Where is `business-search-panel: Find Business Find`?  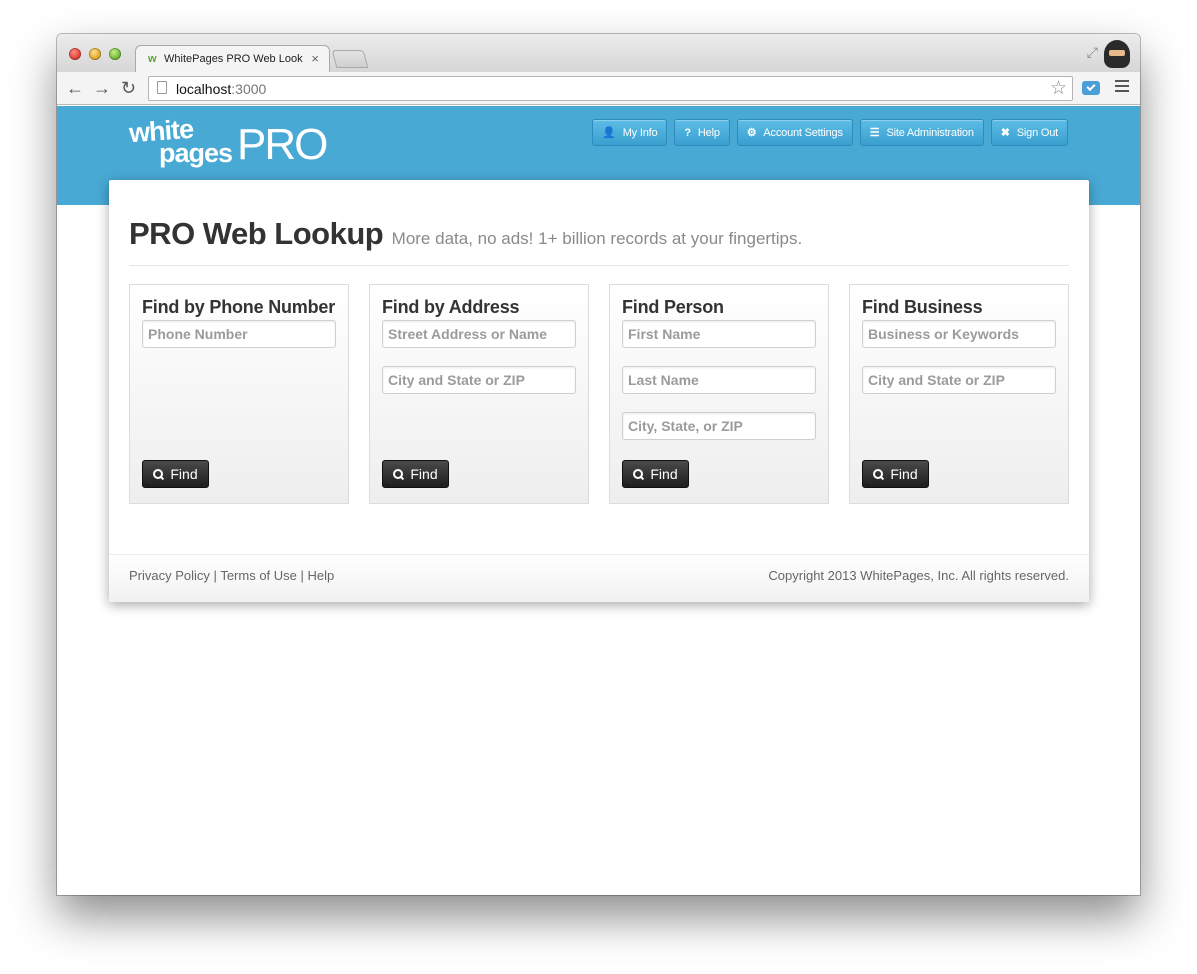
business-search-panel: Find Business Find is located at coordinates (959, 394).